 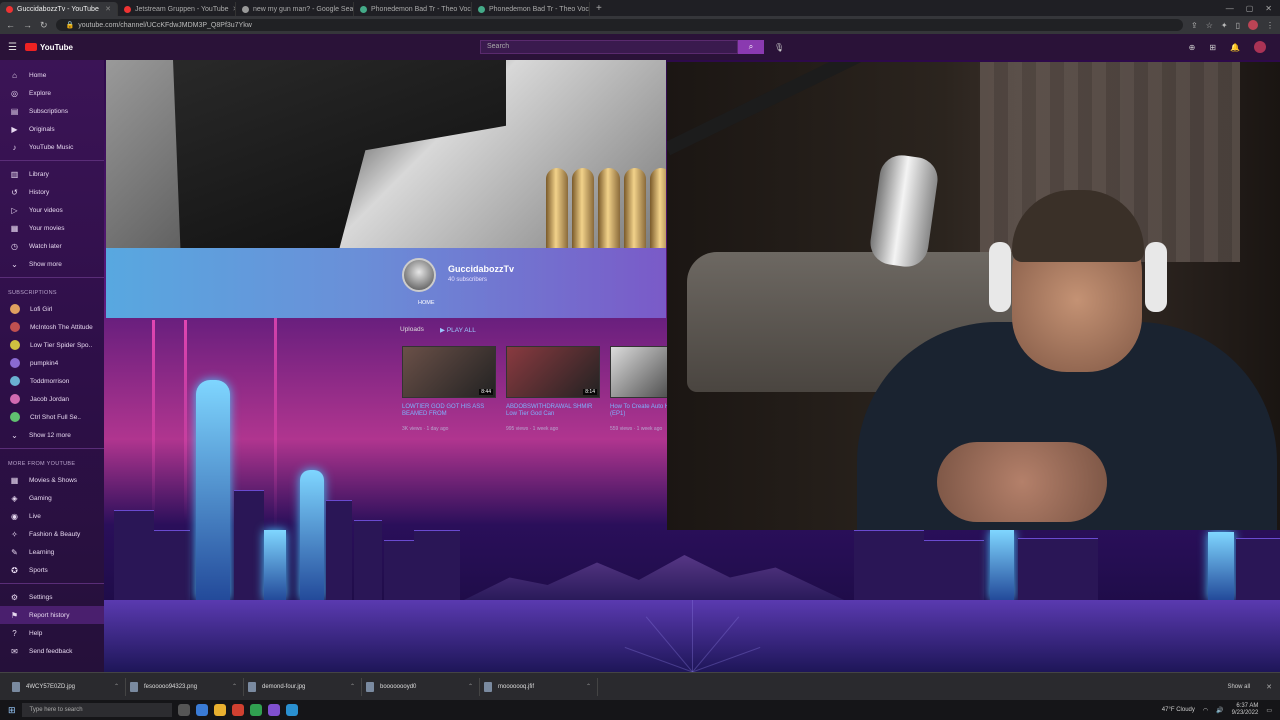 I want to click on sidebar-icon: ▯, so click(x=1238, y=25).